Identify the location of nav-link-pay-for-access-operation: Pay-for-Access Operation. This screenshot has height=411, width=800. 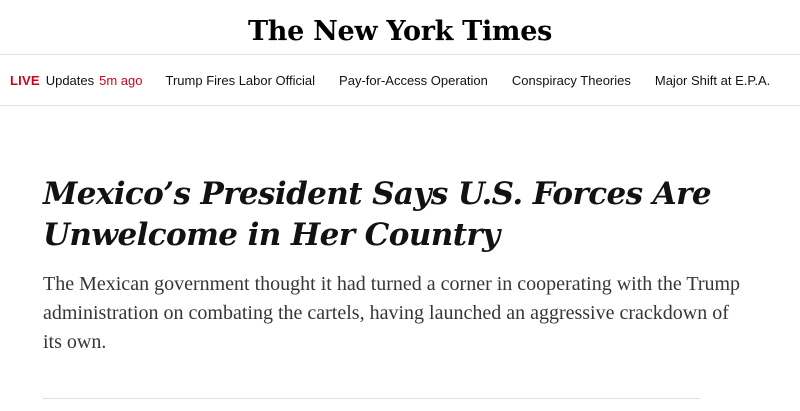
(413, 80).